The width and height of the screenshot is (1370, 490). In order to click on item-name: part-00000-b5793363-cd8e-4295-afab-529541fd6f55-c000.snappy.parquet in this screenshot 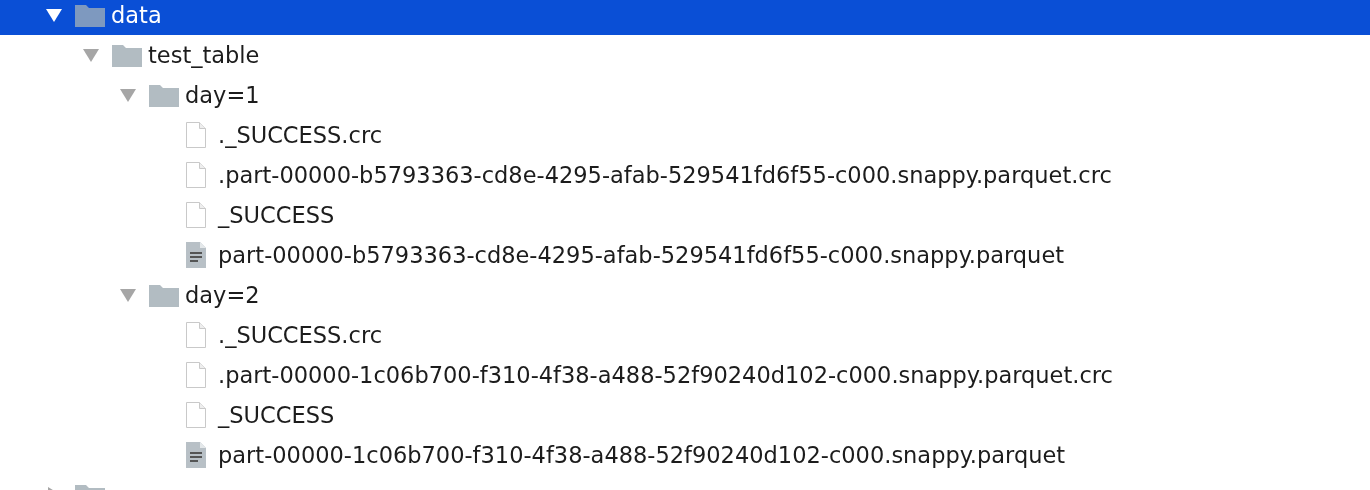, I will do `click(641, 255)`.